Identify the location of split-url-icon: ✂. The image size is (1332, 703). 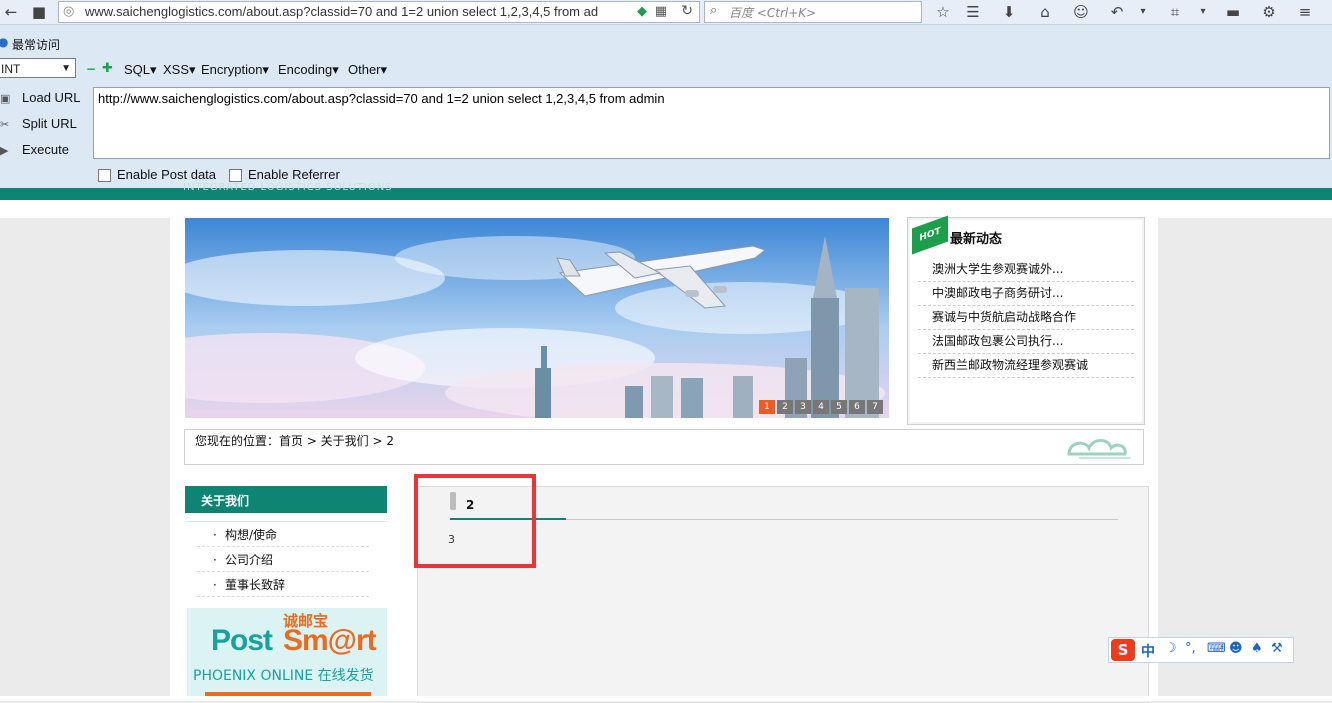
(5, 124).